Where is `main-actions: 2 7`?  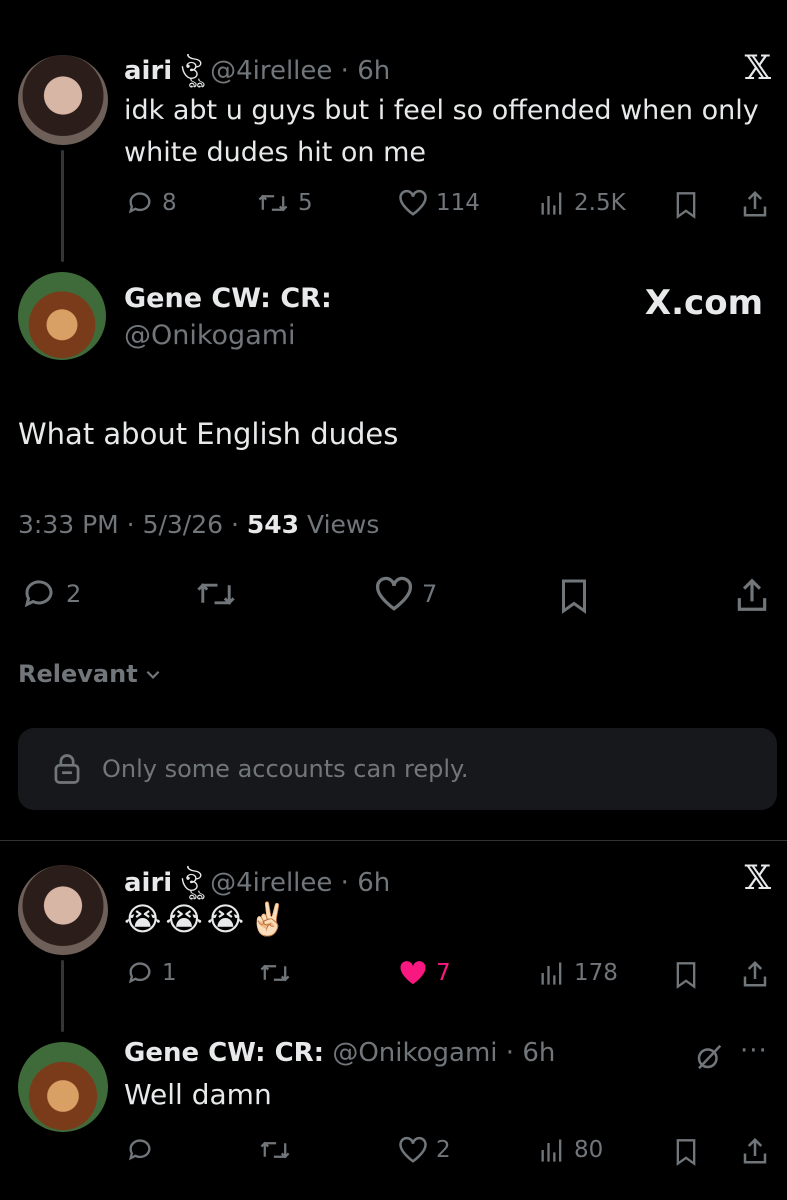
main-actions: 2 7 is located at coordinates (393, 594).